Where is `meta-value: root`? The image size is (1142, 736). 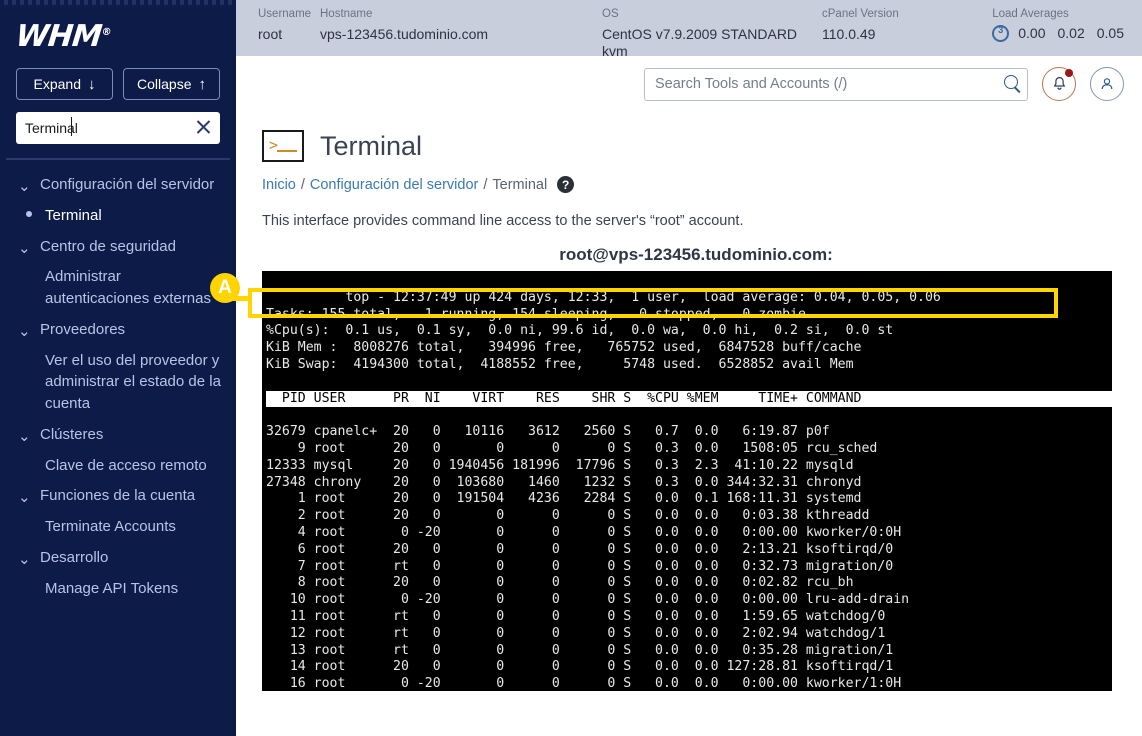 meta-value: root is located at coordinates (270, 33).